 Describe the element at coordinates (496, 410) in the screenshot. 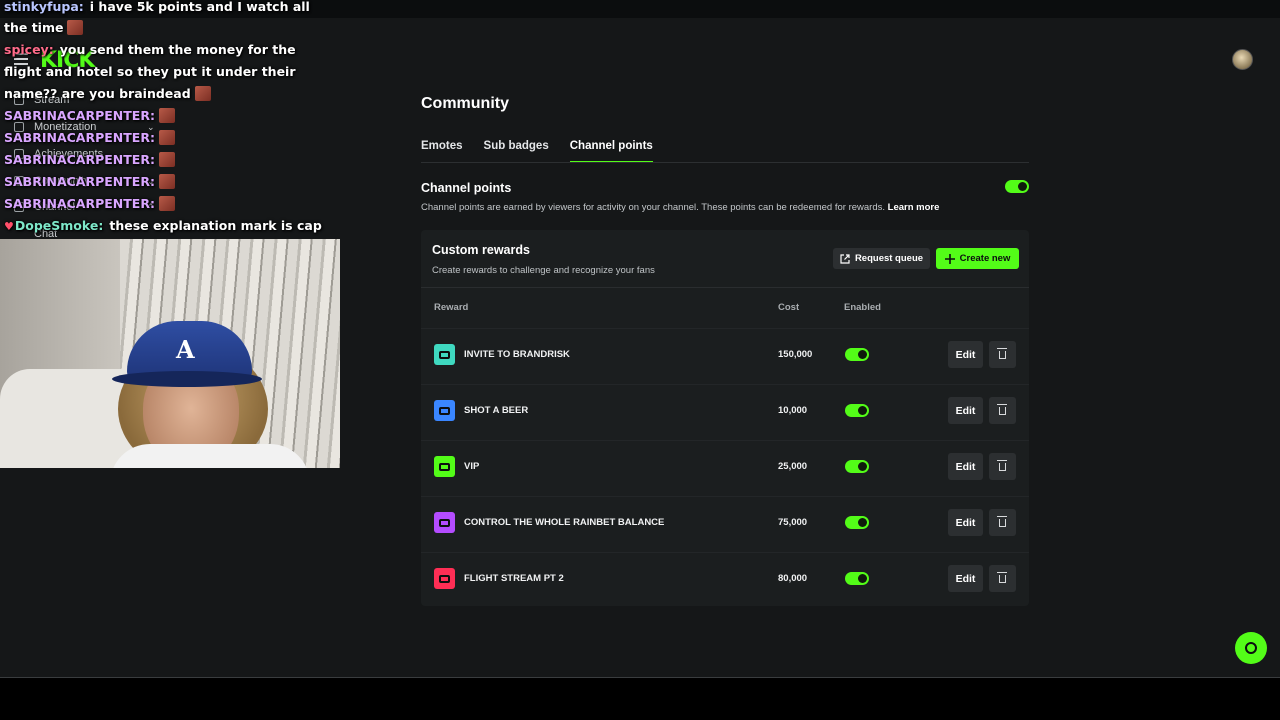

I see `reward-name: SHOT A BEER` at that location.